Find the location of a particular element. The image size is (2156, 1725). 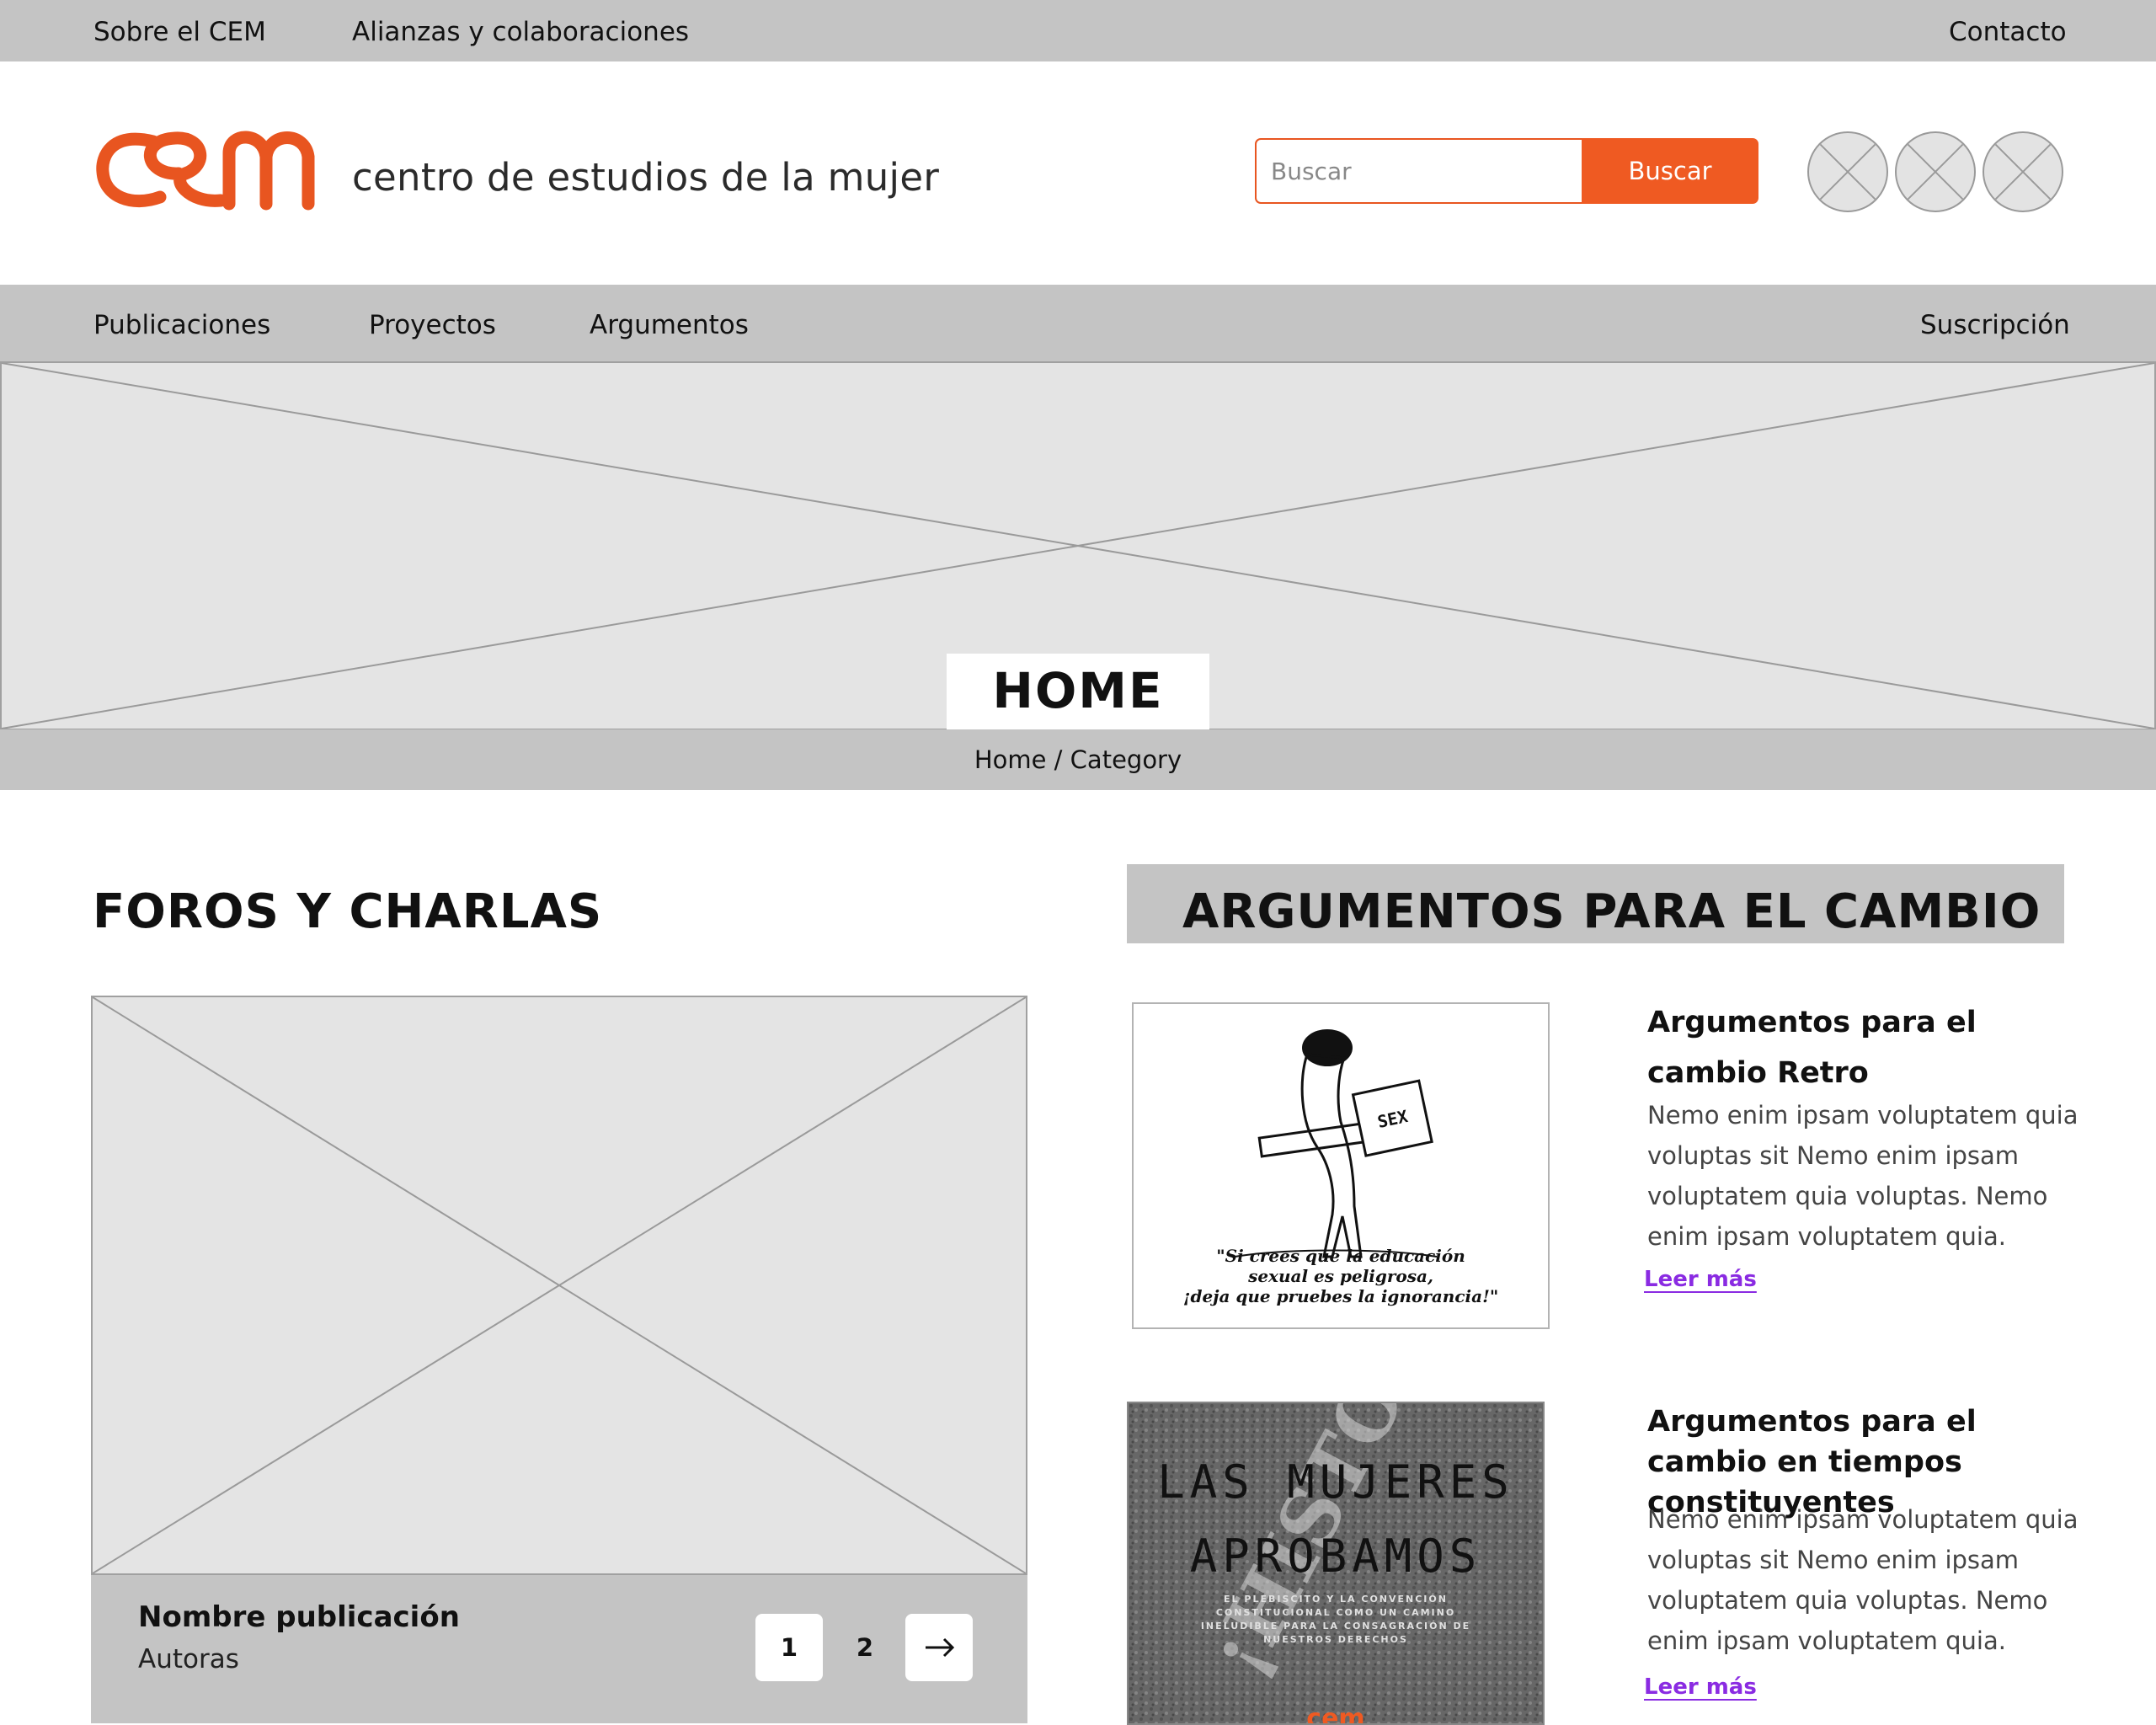

breadcrumb: Home / Category is located at coordinates (1078, 759).